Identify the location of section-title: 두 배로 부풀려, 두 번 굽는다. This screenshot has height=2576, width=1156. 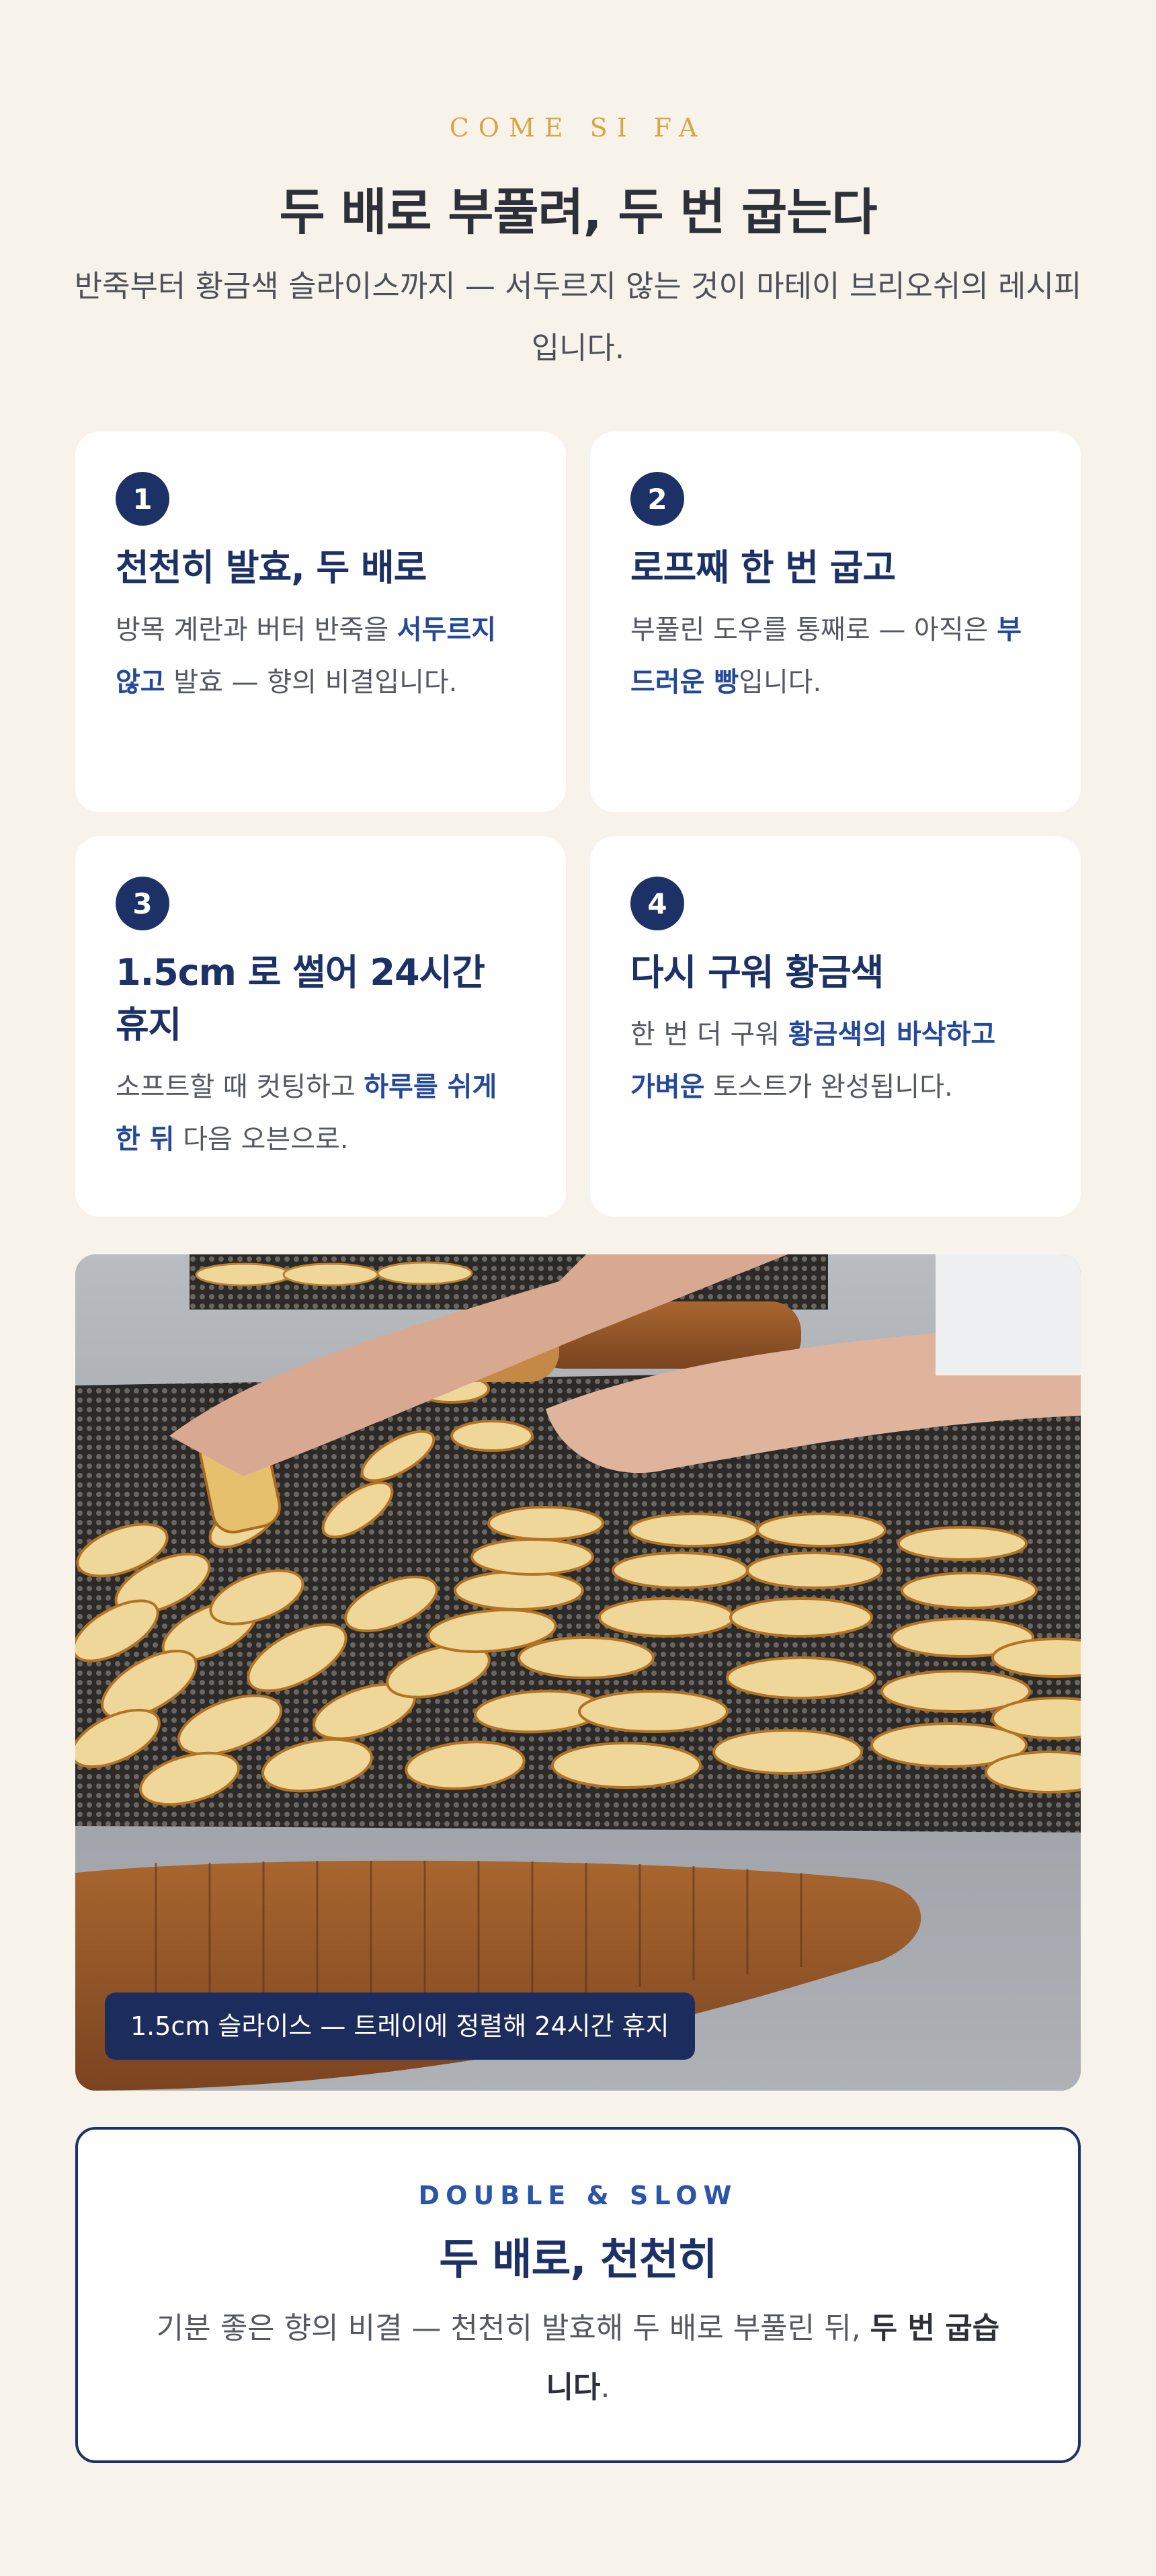
(578, 212).